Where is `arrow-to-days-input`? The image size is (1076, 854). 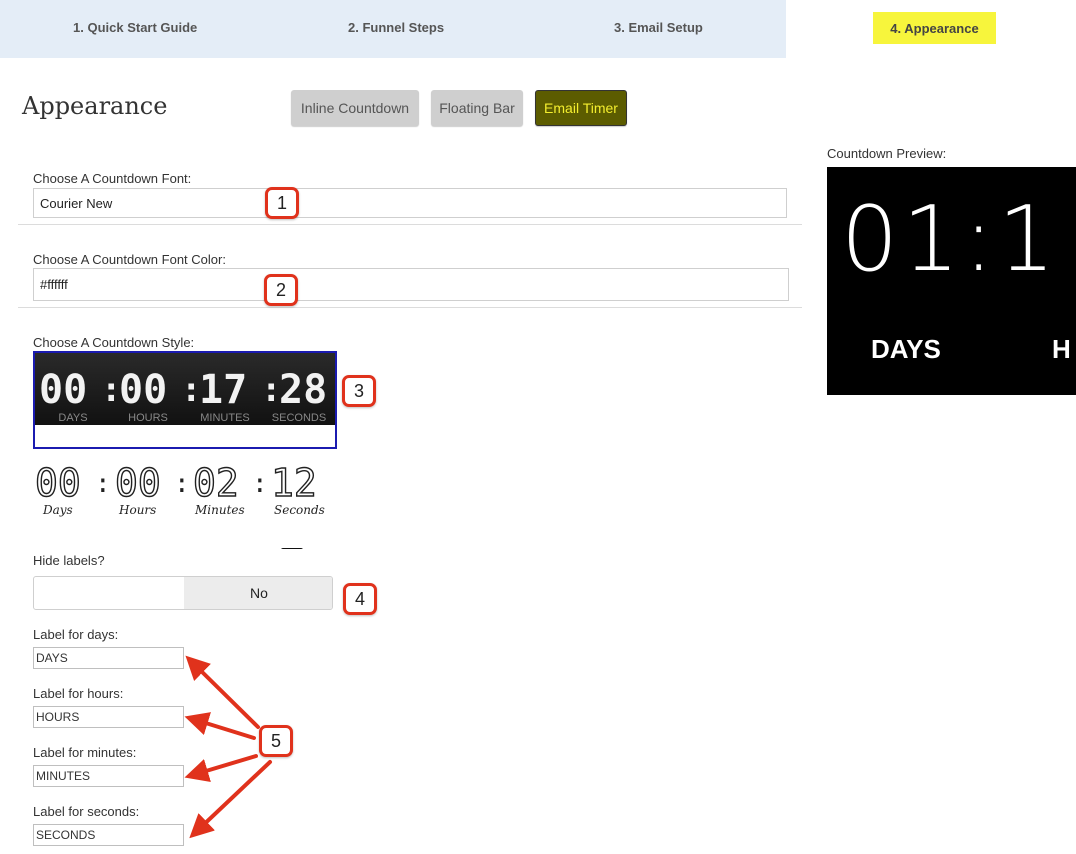 arrow-to-days-input is located at coordinates (222, 692).